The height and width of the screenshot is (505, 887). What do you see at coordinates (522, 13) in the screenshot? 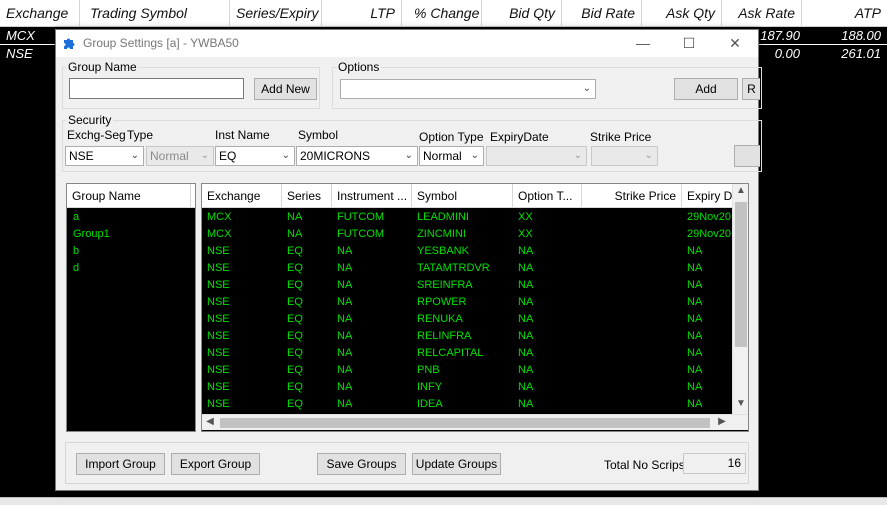
I see `col-bid-qty: Bid Qty` at bounding box center [522, 13].